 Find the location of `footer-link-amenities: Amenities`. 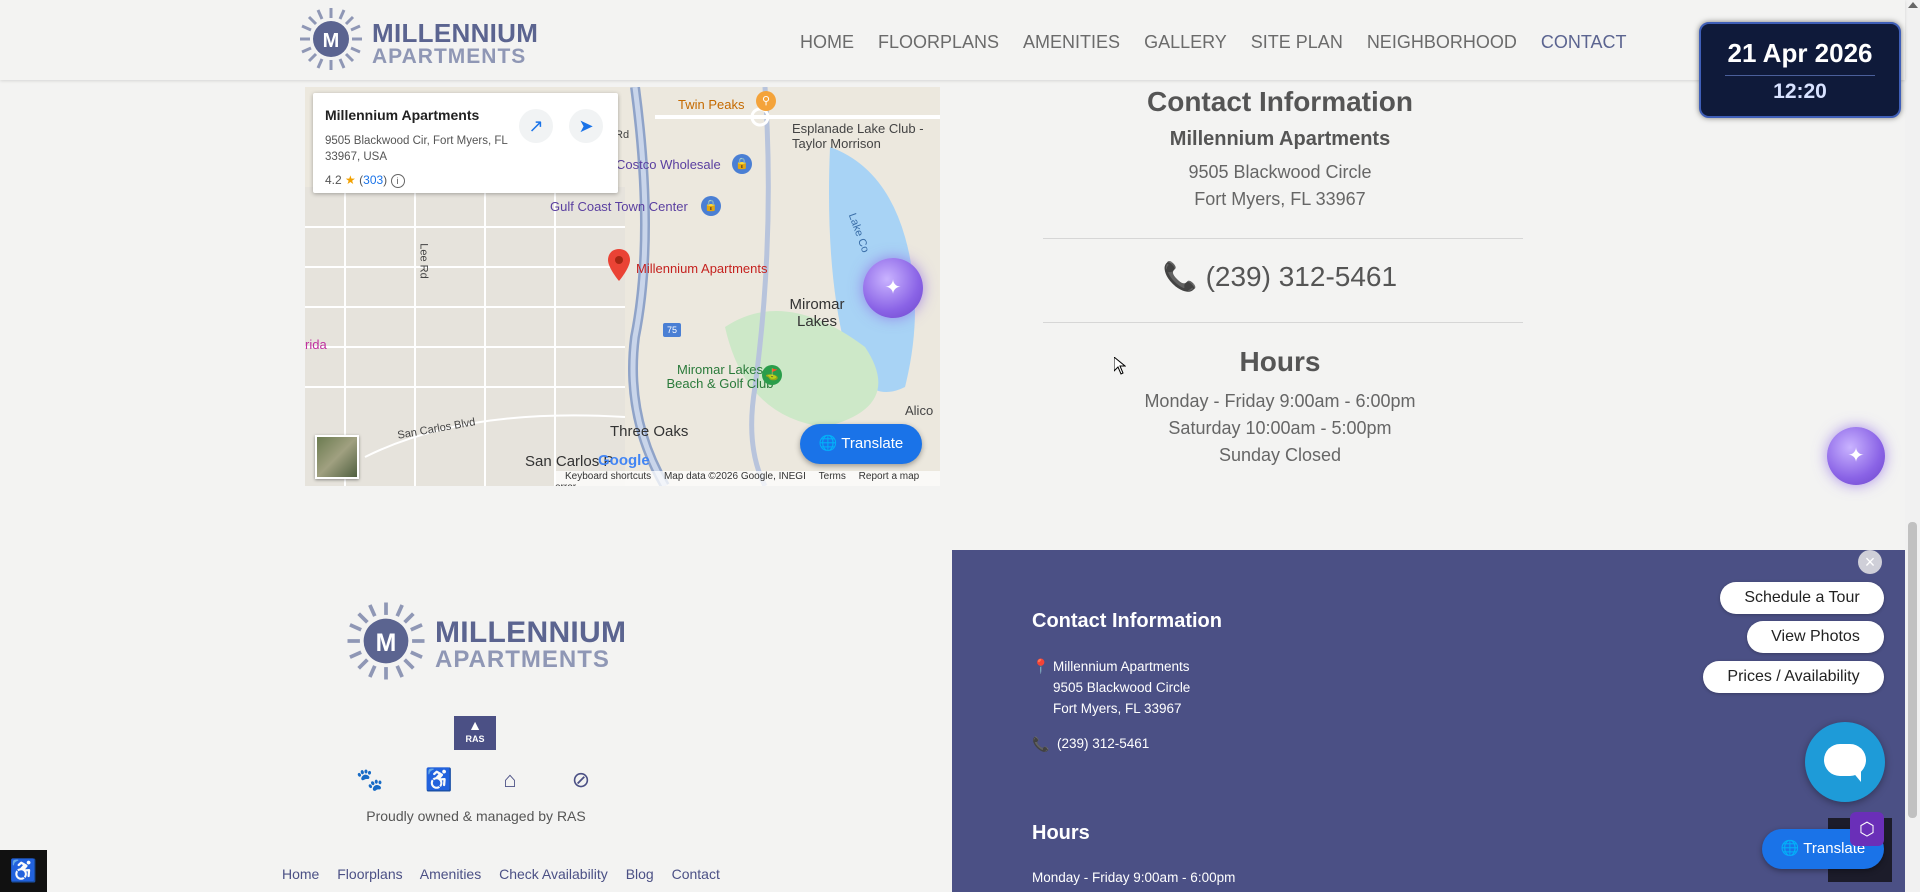

footer-link-amenities: Amenities is located at coordinates (450, 874).